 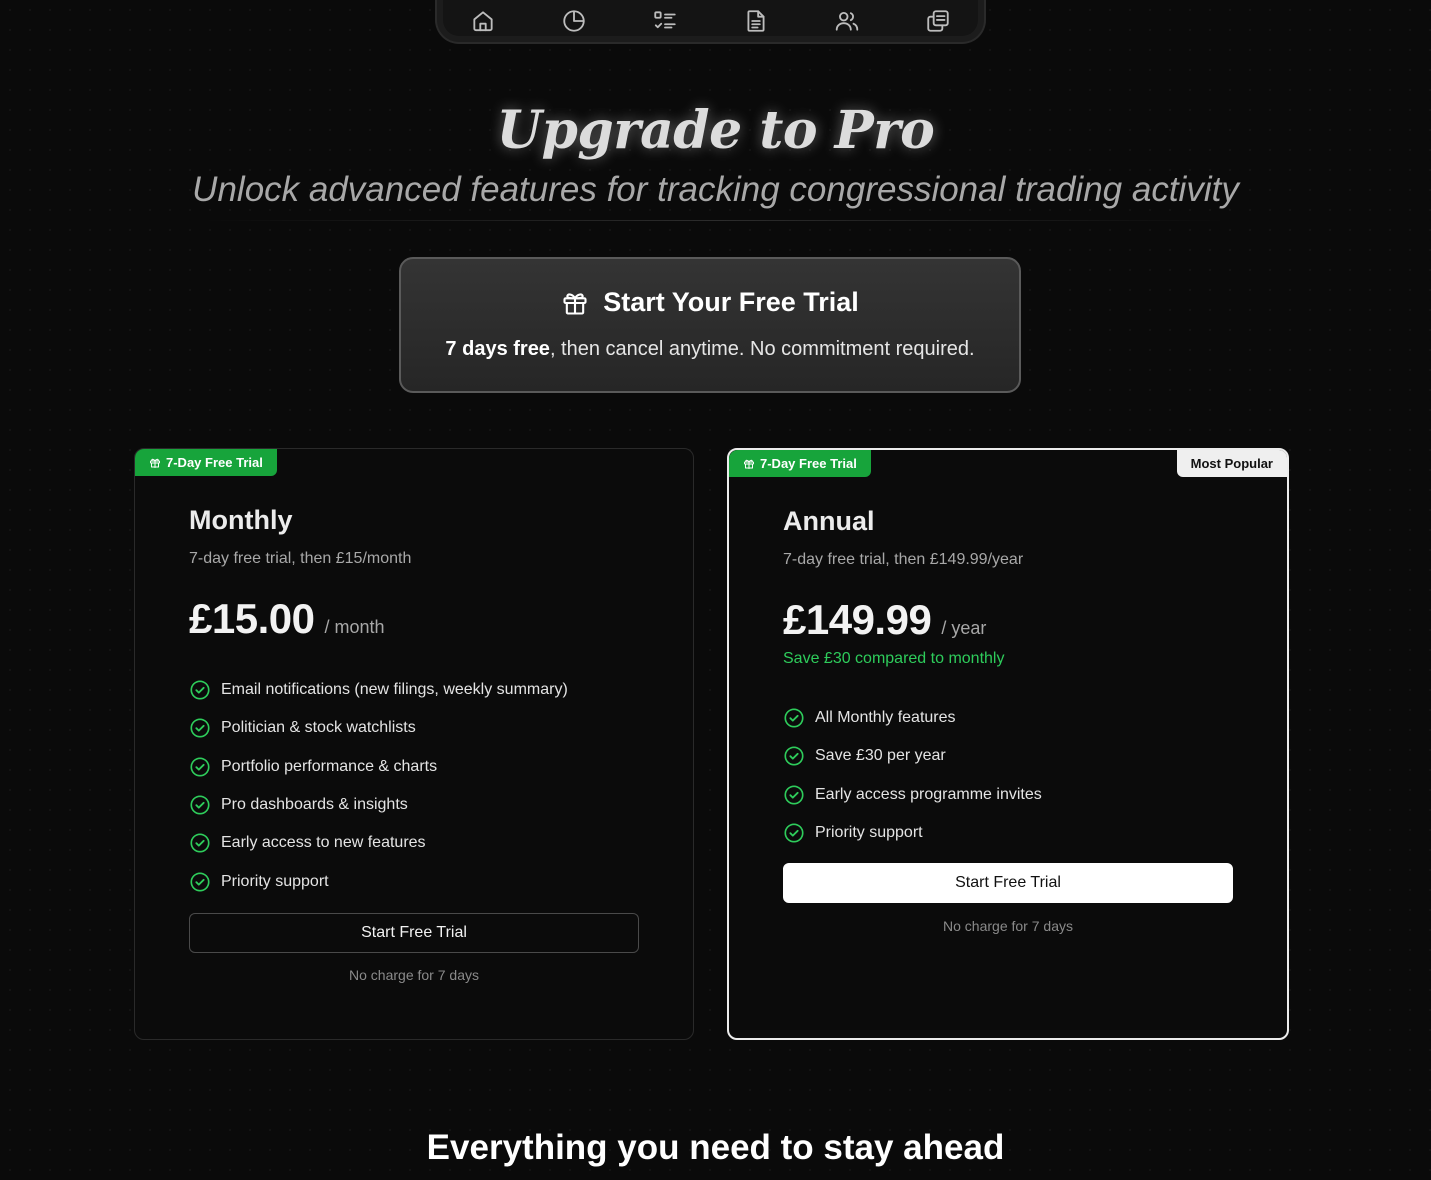 I want to click on price-row: £149.99 / year, so click(x=884, y=620).